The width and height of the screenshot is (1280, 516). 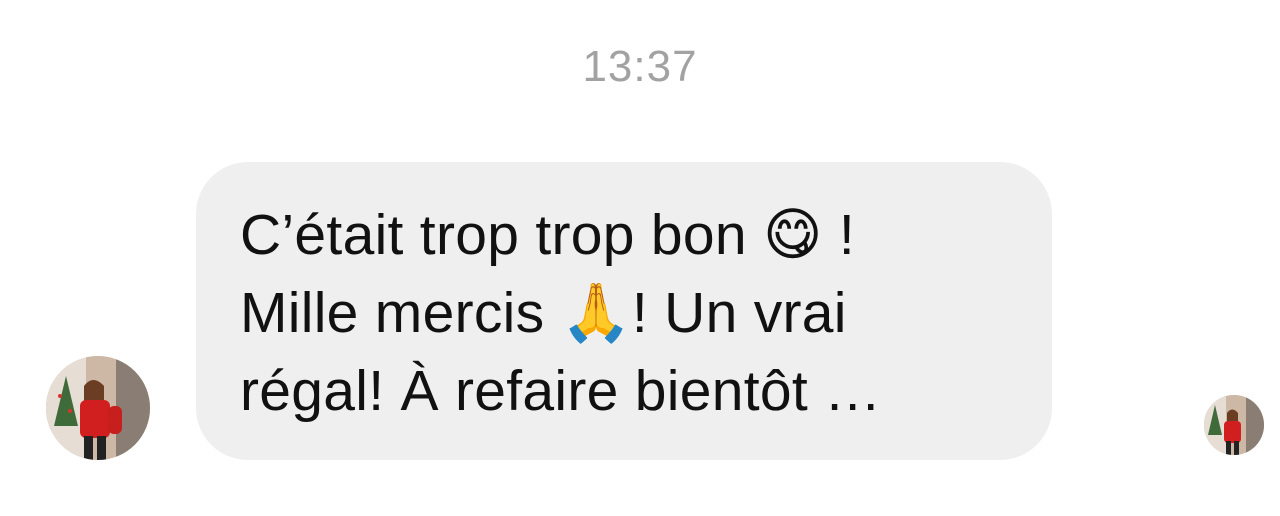 I want to click on read-receipt-avatar, so click(x=1234, y=425).